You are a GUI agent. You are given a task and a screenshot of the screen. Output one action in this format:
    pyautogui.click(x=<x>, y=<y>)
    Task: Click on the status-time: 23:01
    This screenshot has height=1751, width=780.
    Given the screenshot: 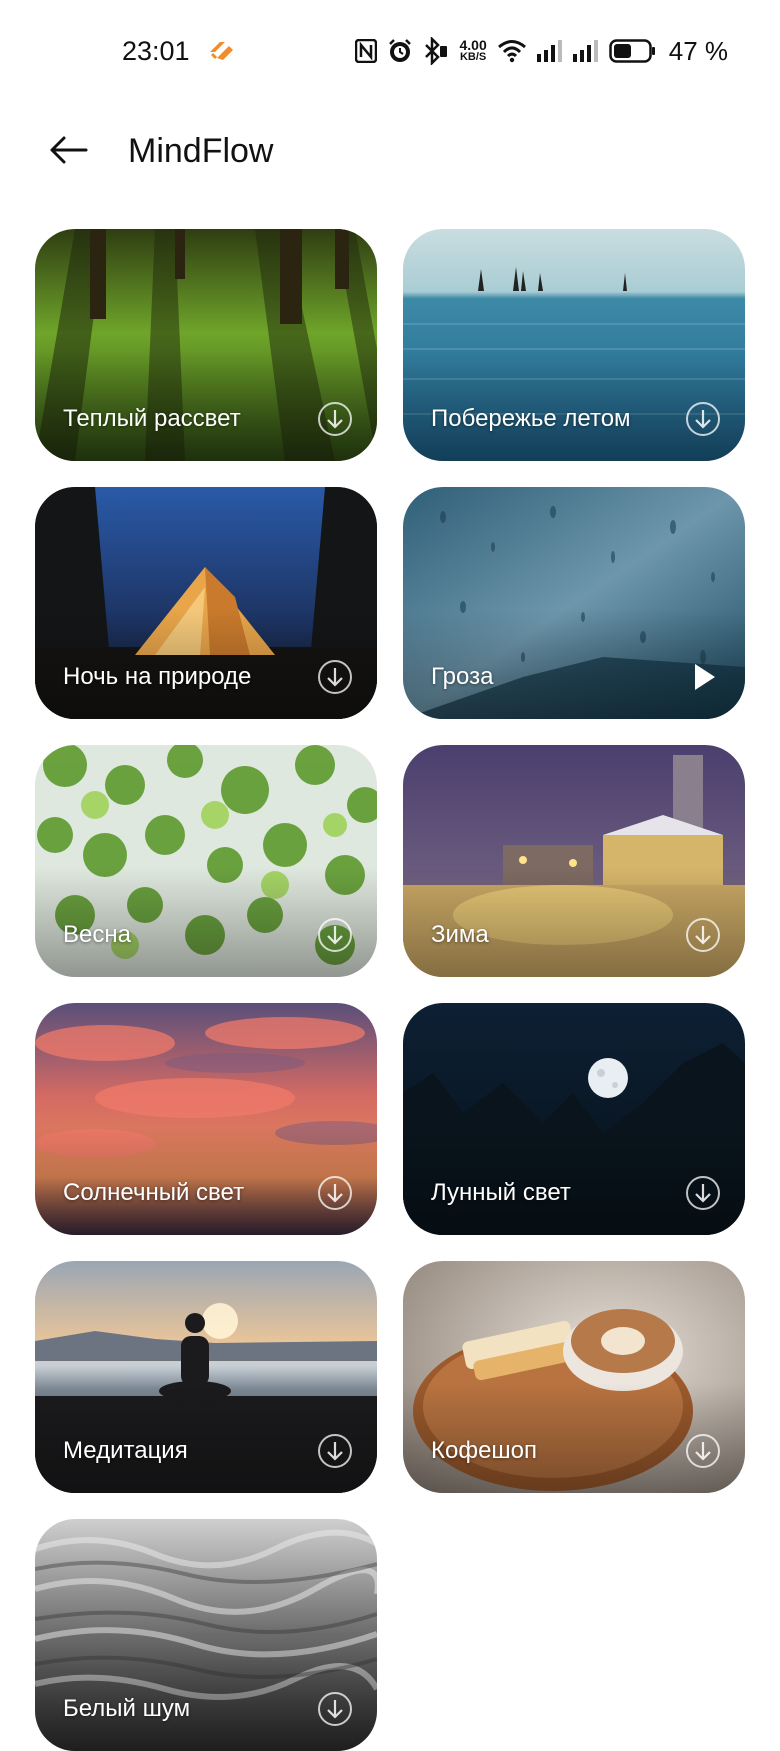 What is the action you would take?
    pyautogui.click(x=156, y=51)
    